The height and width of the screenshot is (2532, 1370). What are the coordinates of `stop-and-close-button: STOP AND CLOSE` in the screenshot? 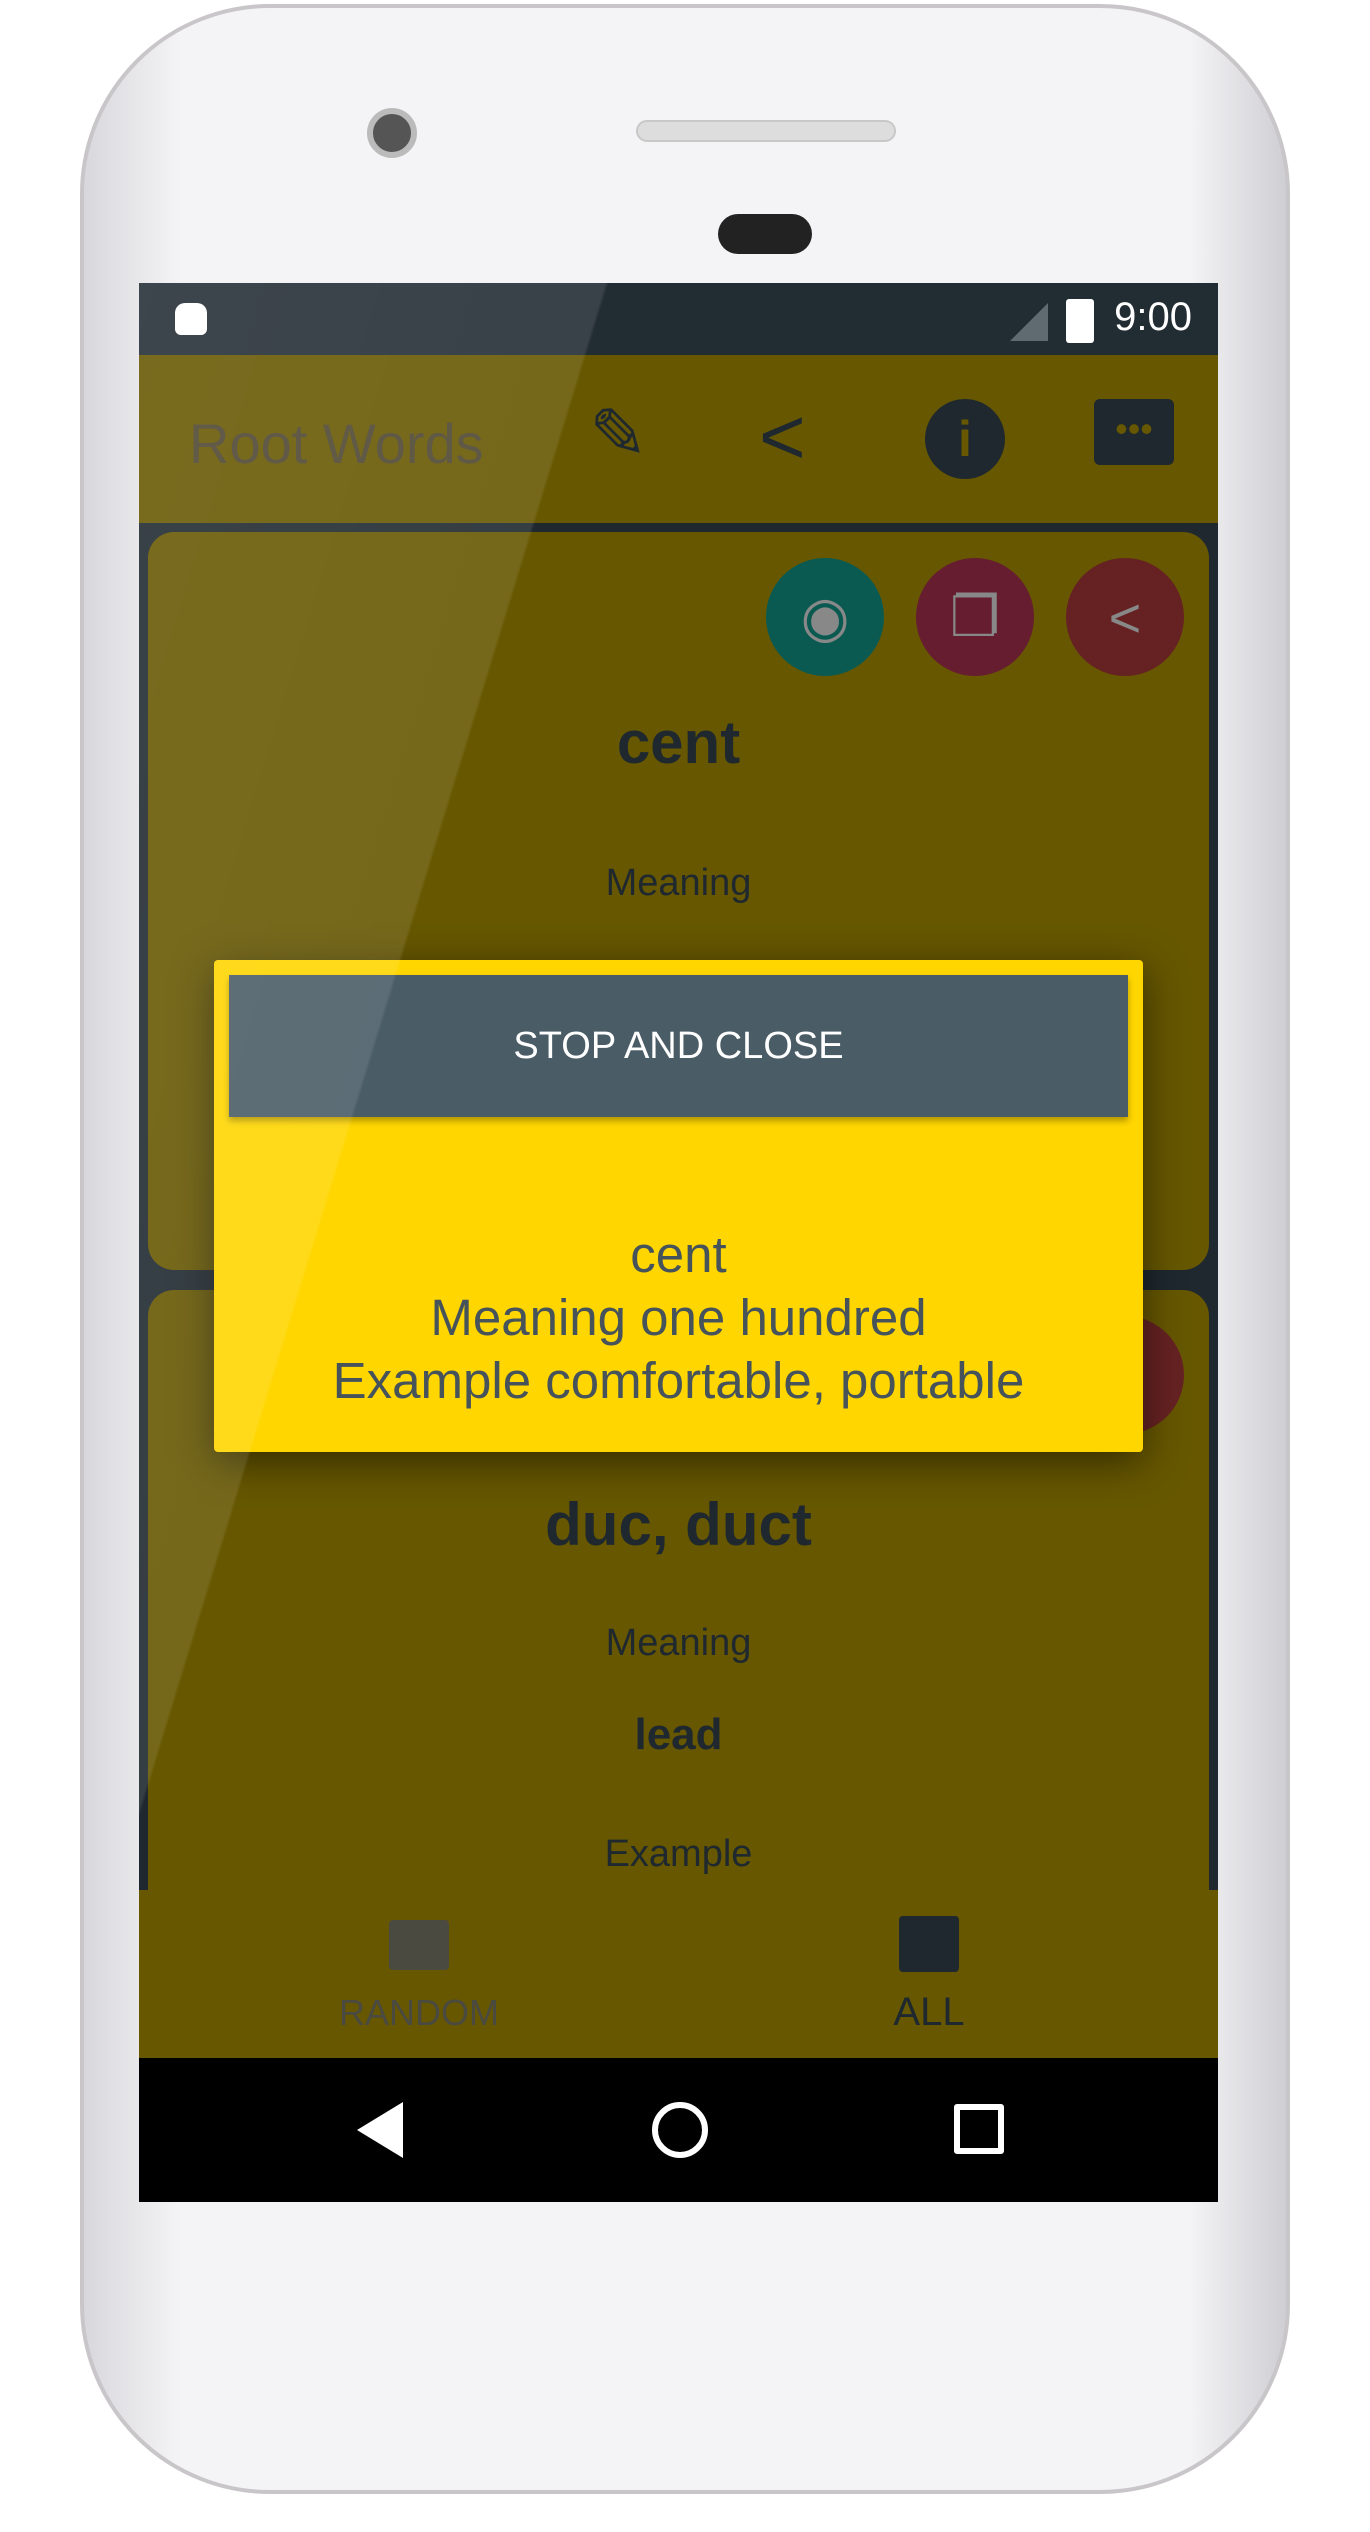 It's located at (678, 1046).